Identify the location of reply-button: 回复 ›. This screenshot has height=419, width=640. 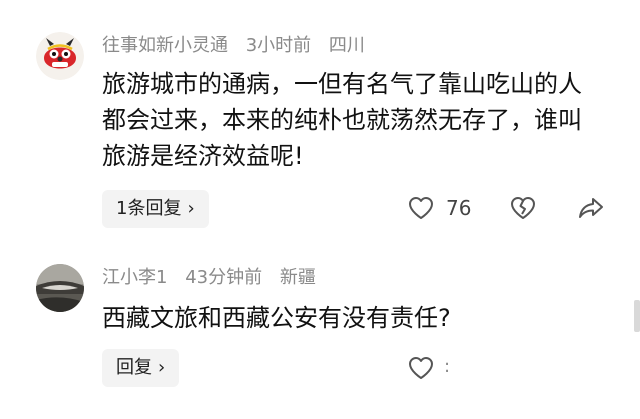
(141, 368).